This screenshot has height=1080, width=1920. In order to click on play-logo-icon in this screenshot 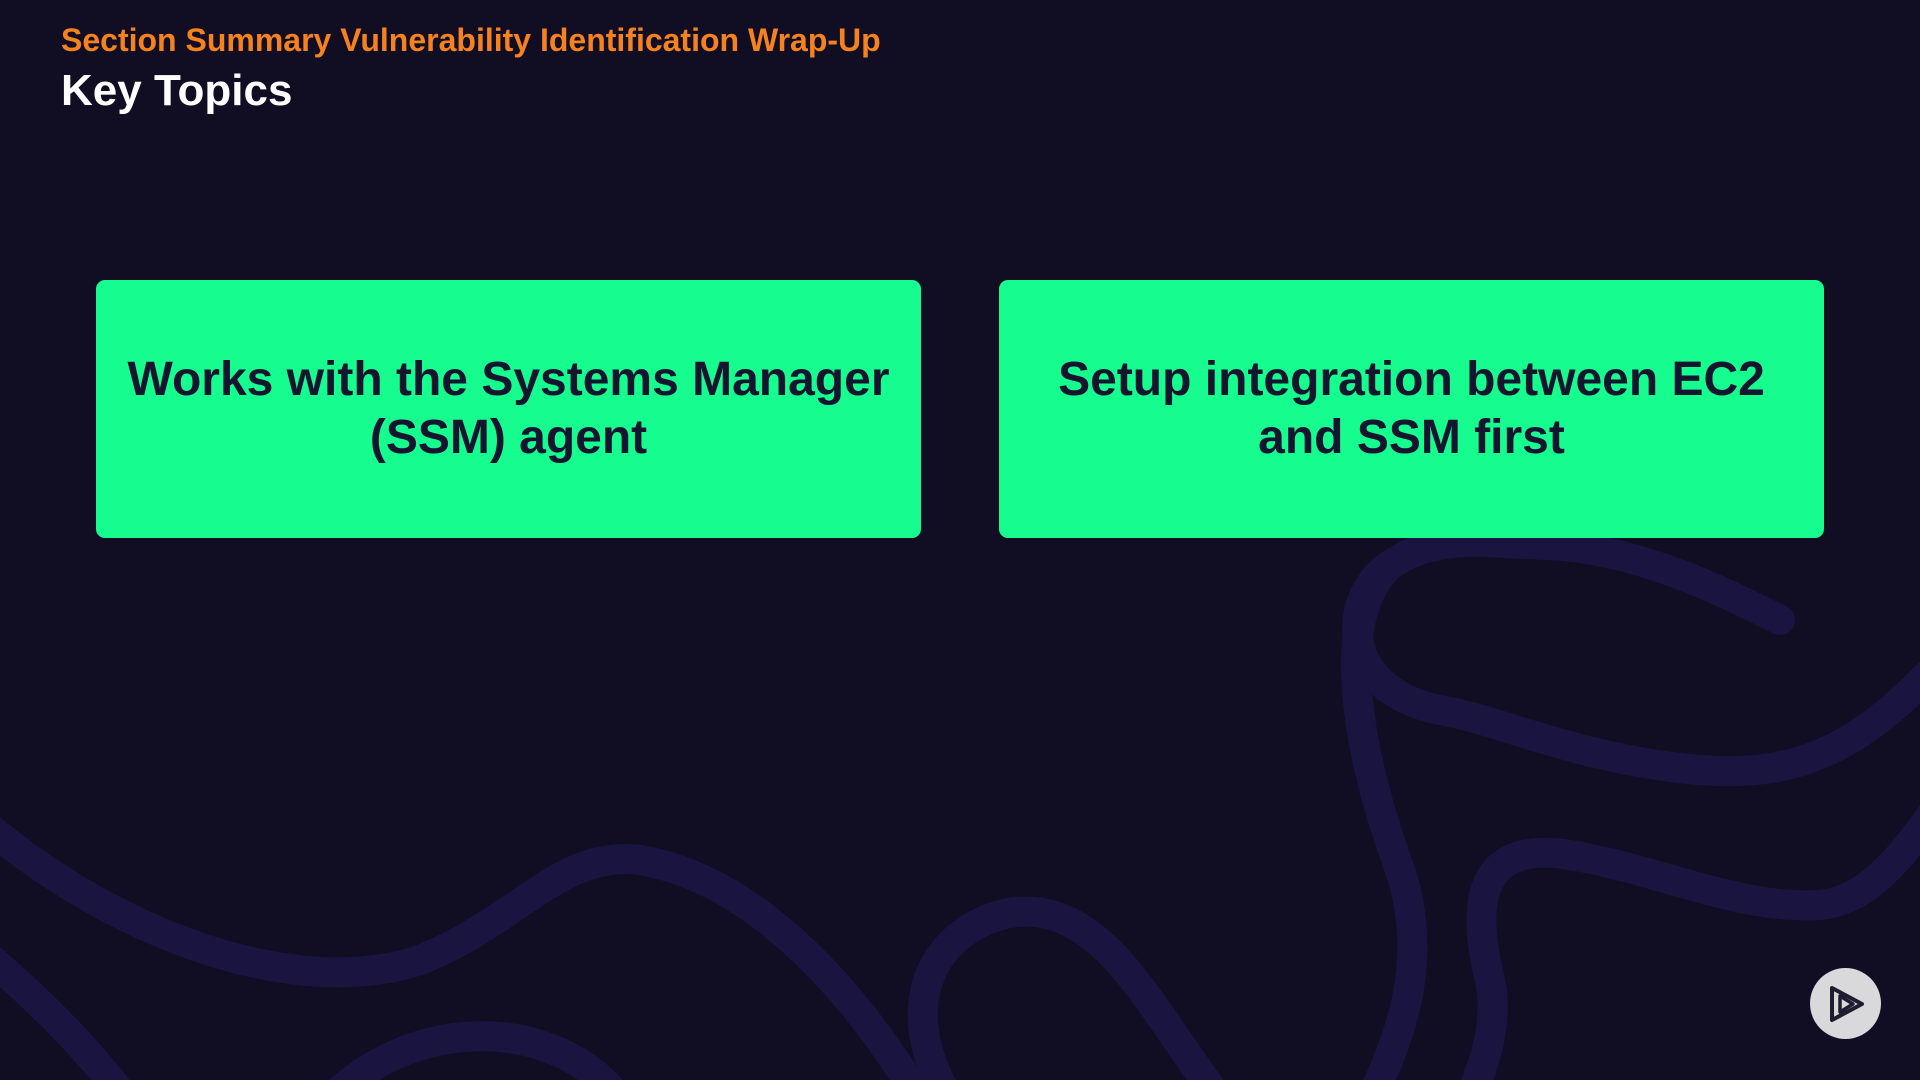, I will do `click(1845, 1003)`.